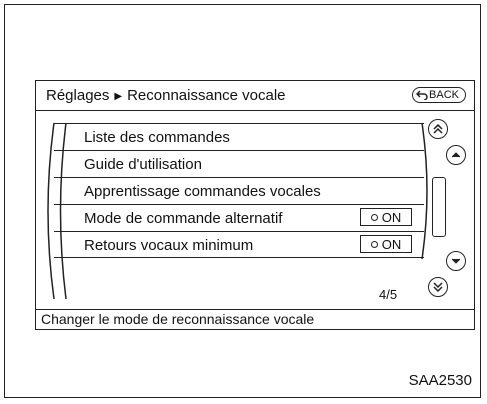 The width and height of the screenshot is (487, 404). I want to click on menu-item-label: Apprentissage commandes vocales, so click(202, 191).